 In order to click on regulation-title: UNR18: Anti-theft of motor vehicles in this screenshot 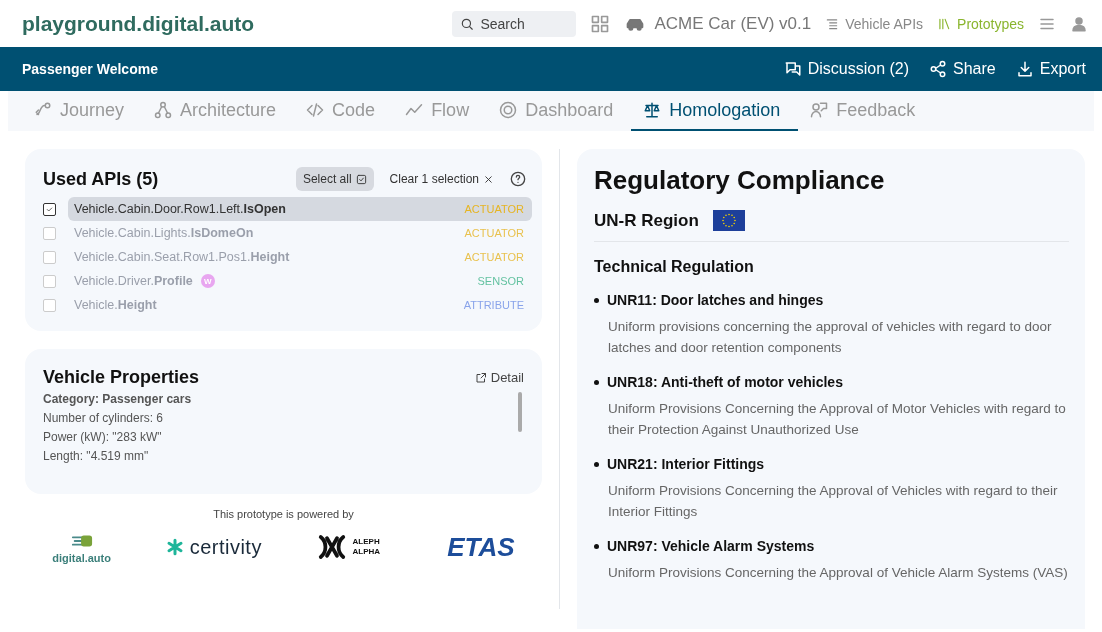, I will do `click(725, 382)`.